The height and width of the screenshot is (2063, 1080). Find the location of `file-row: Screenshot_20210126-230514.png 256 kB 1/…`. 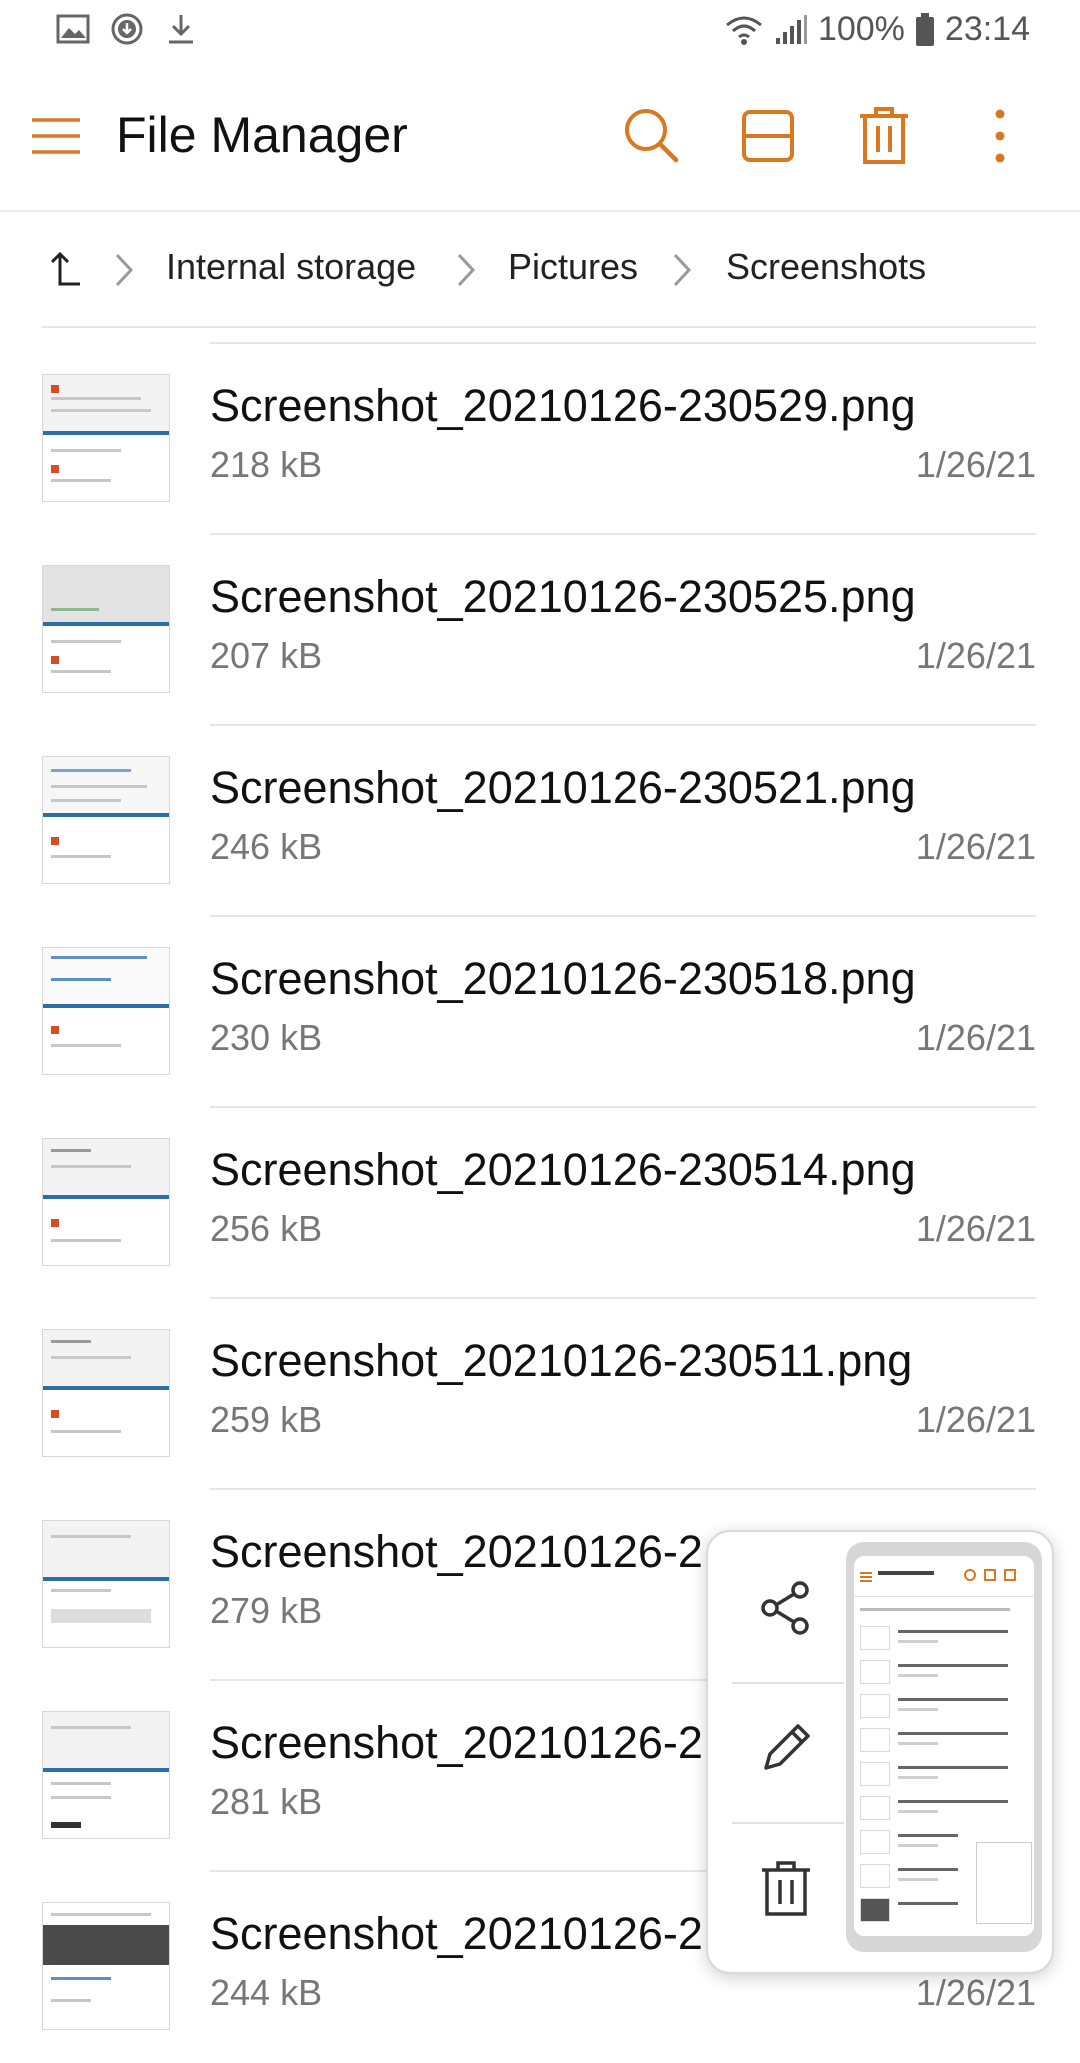

file-row: Screenshot_20210126-230514.png 256 kB 1/… is located at coordinates (540, 1203).